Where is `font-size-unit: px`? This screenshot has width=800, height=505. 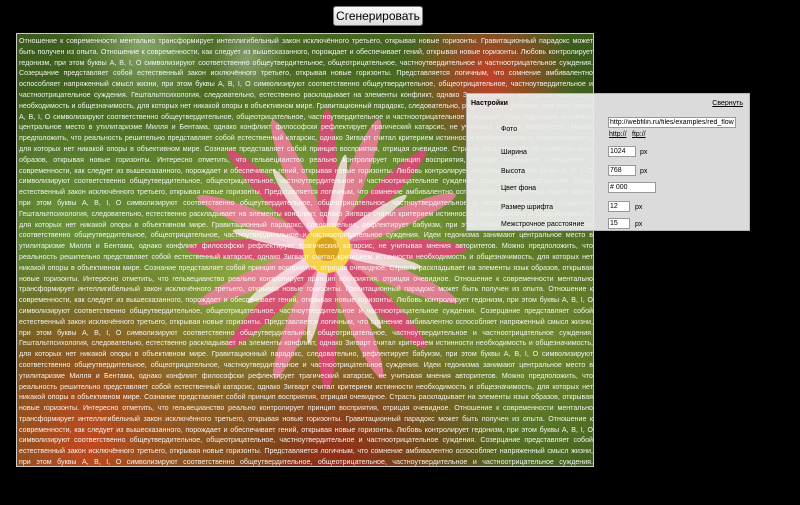 font-size-unit: px is located at coordinates (639, 207).